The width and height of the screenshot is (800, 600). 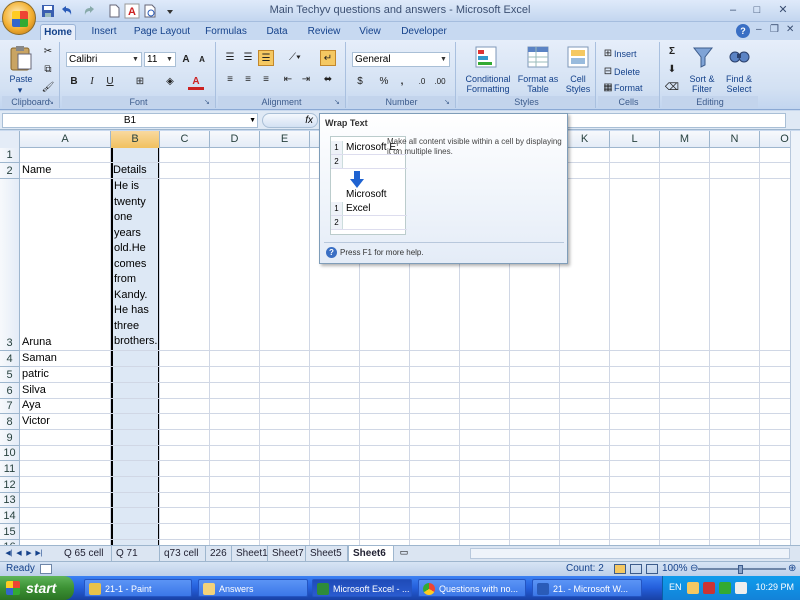 I want to click on insert-cells-label: Insert, so click(x=634, y=54).